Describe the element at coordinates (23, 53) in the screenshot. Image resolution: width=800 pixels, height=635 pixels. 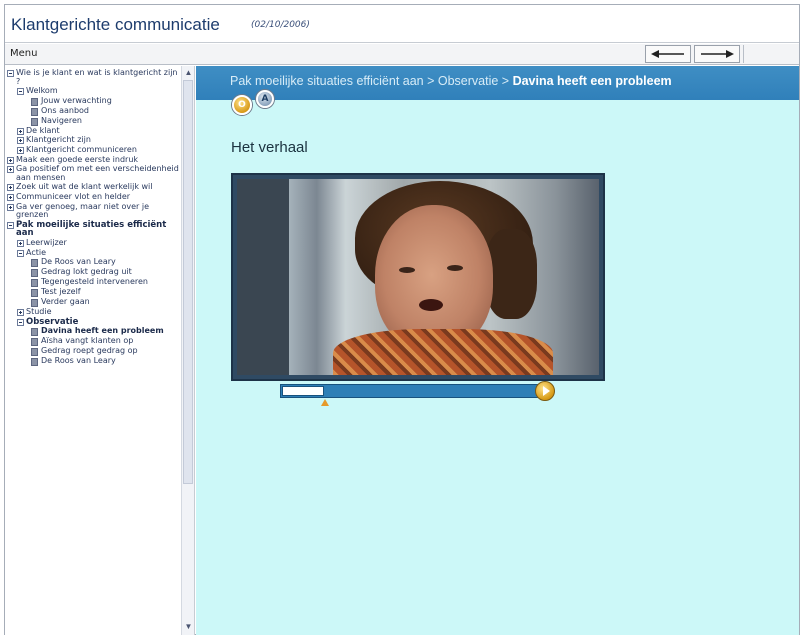
I see `menu-button: Menu` at that location.